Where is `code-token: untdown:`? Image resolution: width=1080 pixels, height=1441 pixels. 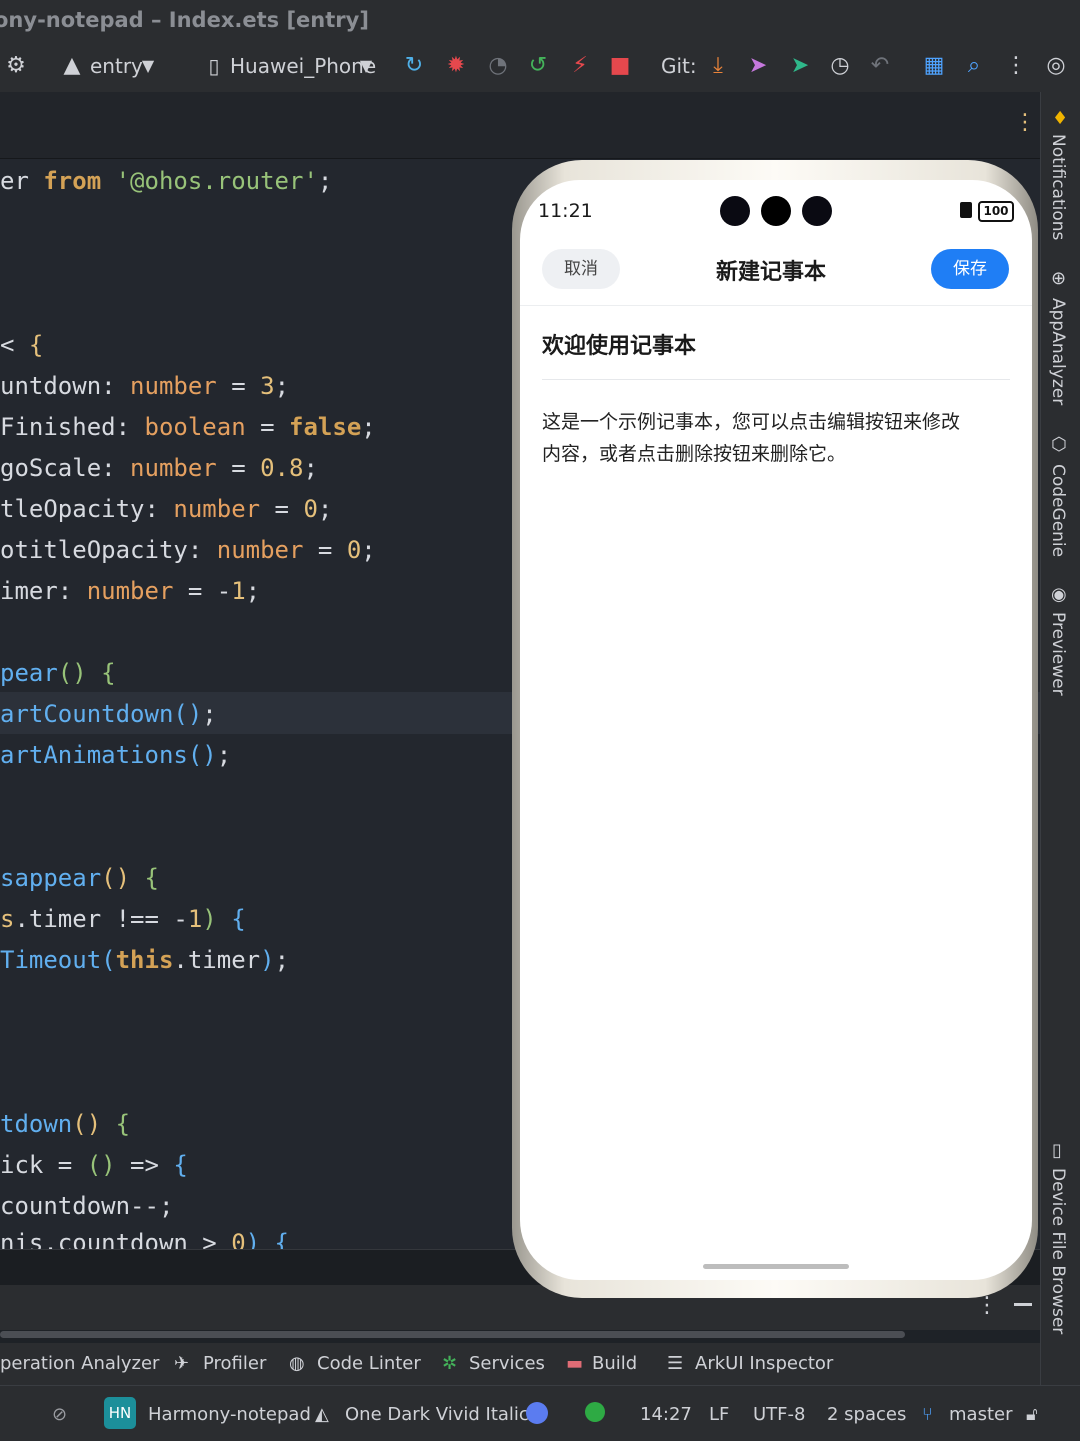
code-token: untdown: is located at coordinates (65, 386).